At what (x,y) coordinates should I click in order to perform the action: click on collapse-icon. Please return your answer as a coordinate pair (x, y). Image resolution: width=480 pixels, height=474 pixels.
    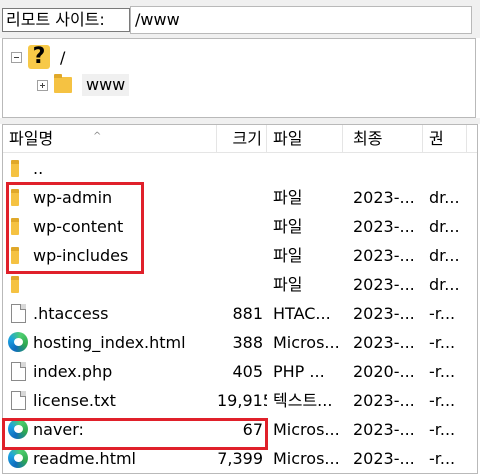
    Looking at the image, I should click on (16, 57).